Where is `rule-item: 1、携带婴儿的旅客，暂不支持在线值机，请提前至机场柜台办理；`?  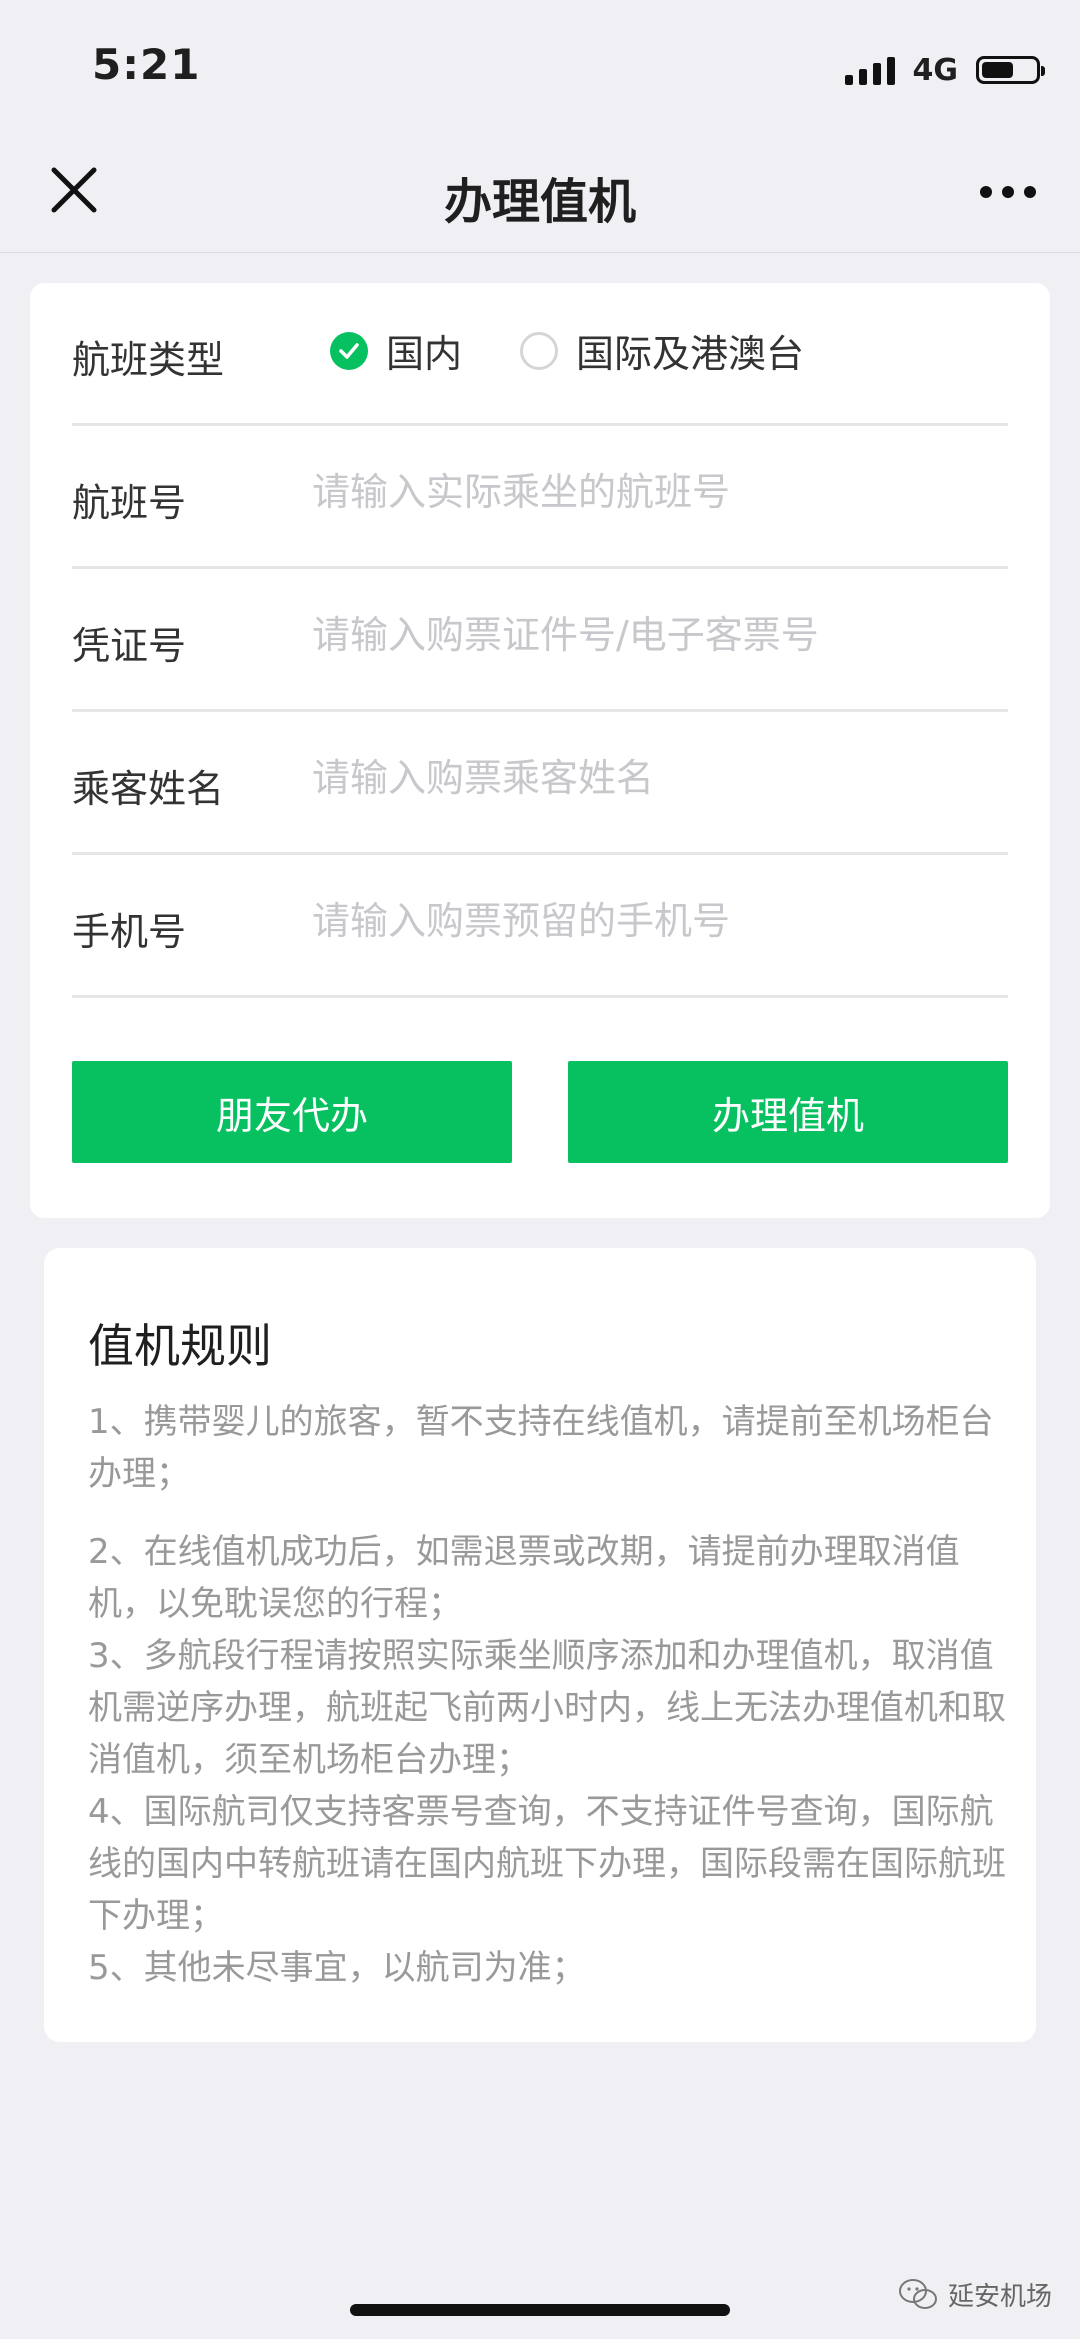
rule-item: 1、携带婴儿的旅客，暂不支持在线值机，请提前至机场柜台办理； is located at coordinates (541, 1448).